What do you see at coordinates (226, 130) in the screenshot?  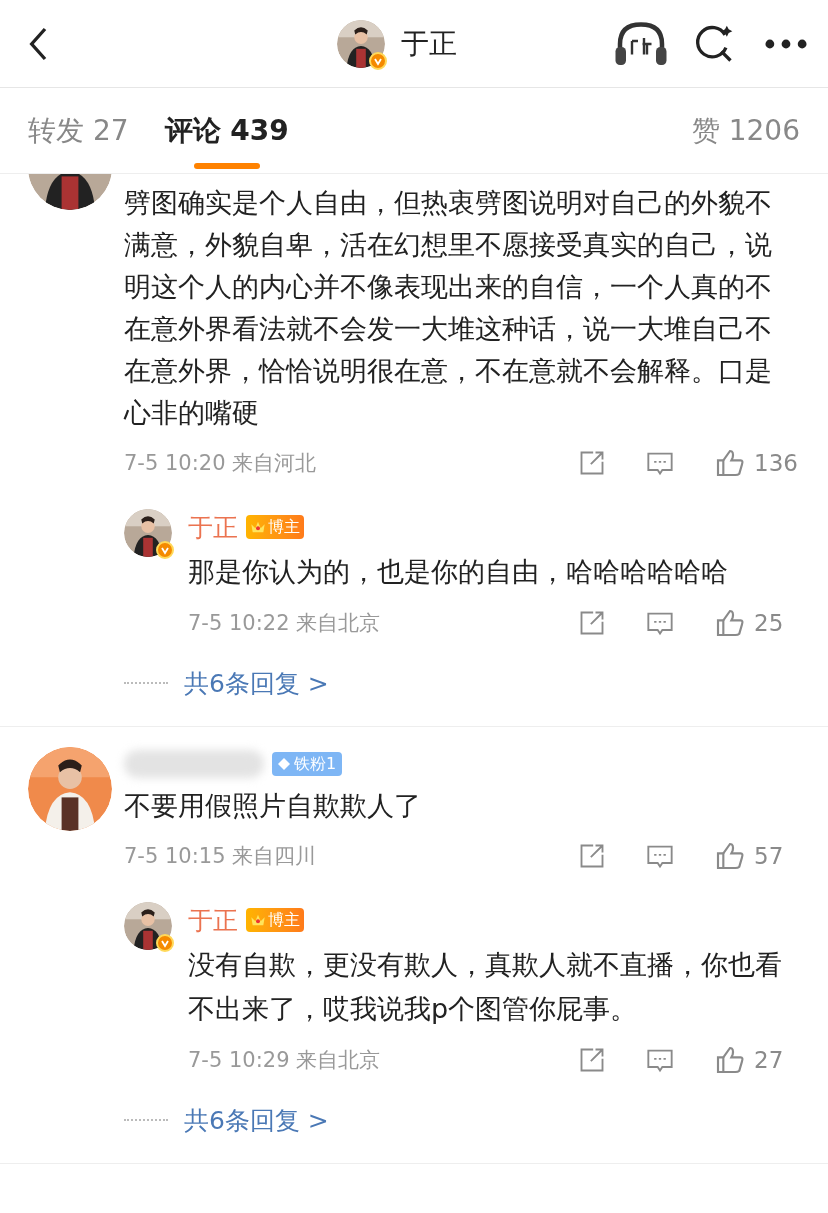 I see `tab: 评论 439` at bounding box center [226, 130].